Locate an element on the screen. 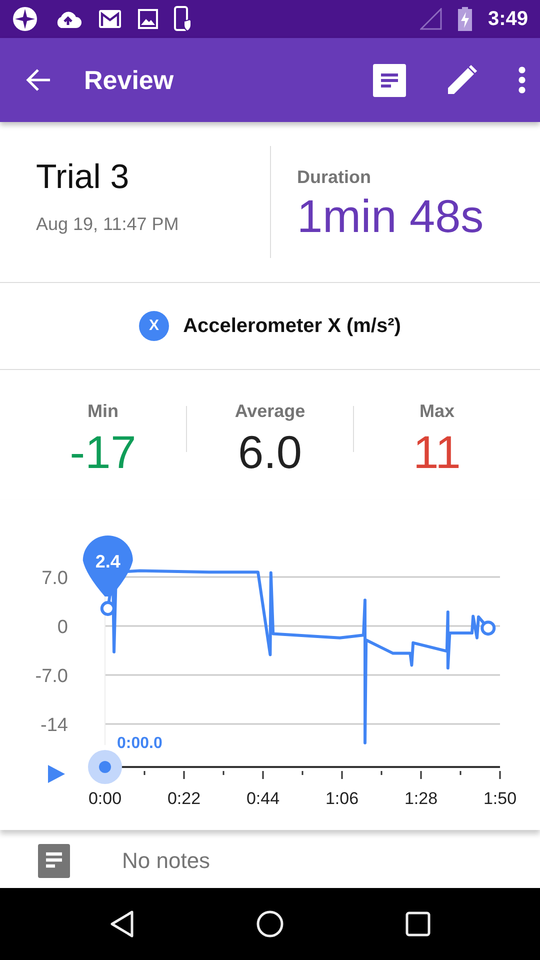 Image resolution: width=540 pixels, height=960 pixels. x-axis-label: 1:50 is located at coordinates (500, 798).